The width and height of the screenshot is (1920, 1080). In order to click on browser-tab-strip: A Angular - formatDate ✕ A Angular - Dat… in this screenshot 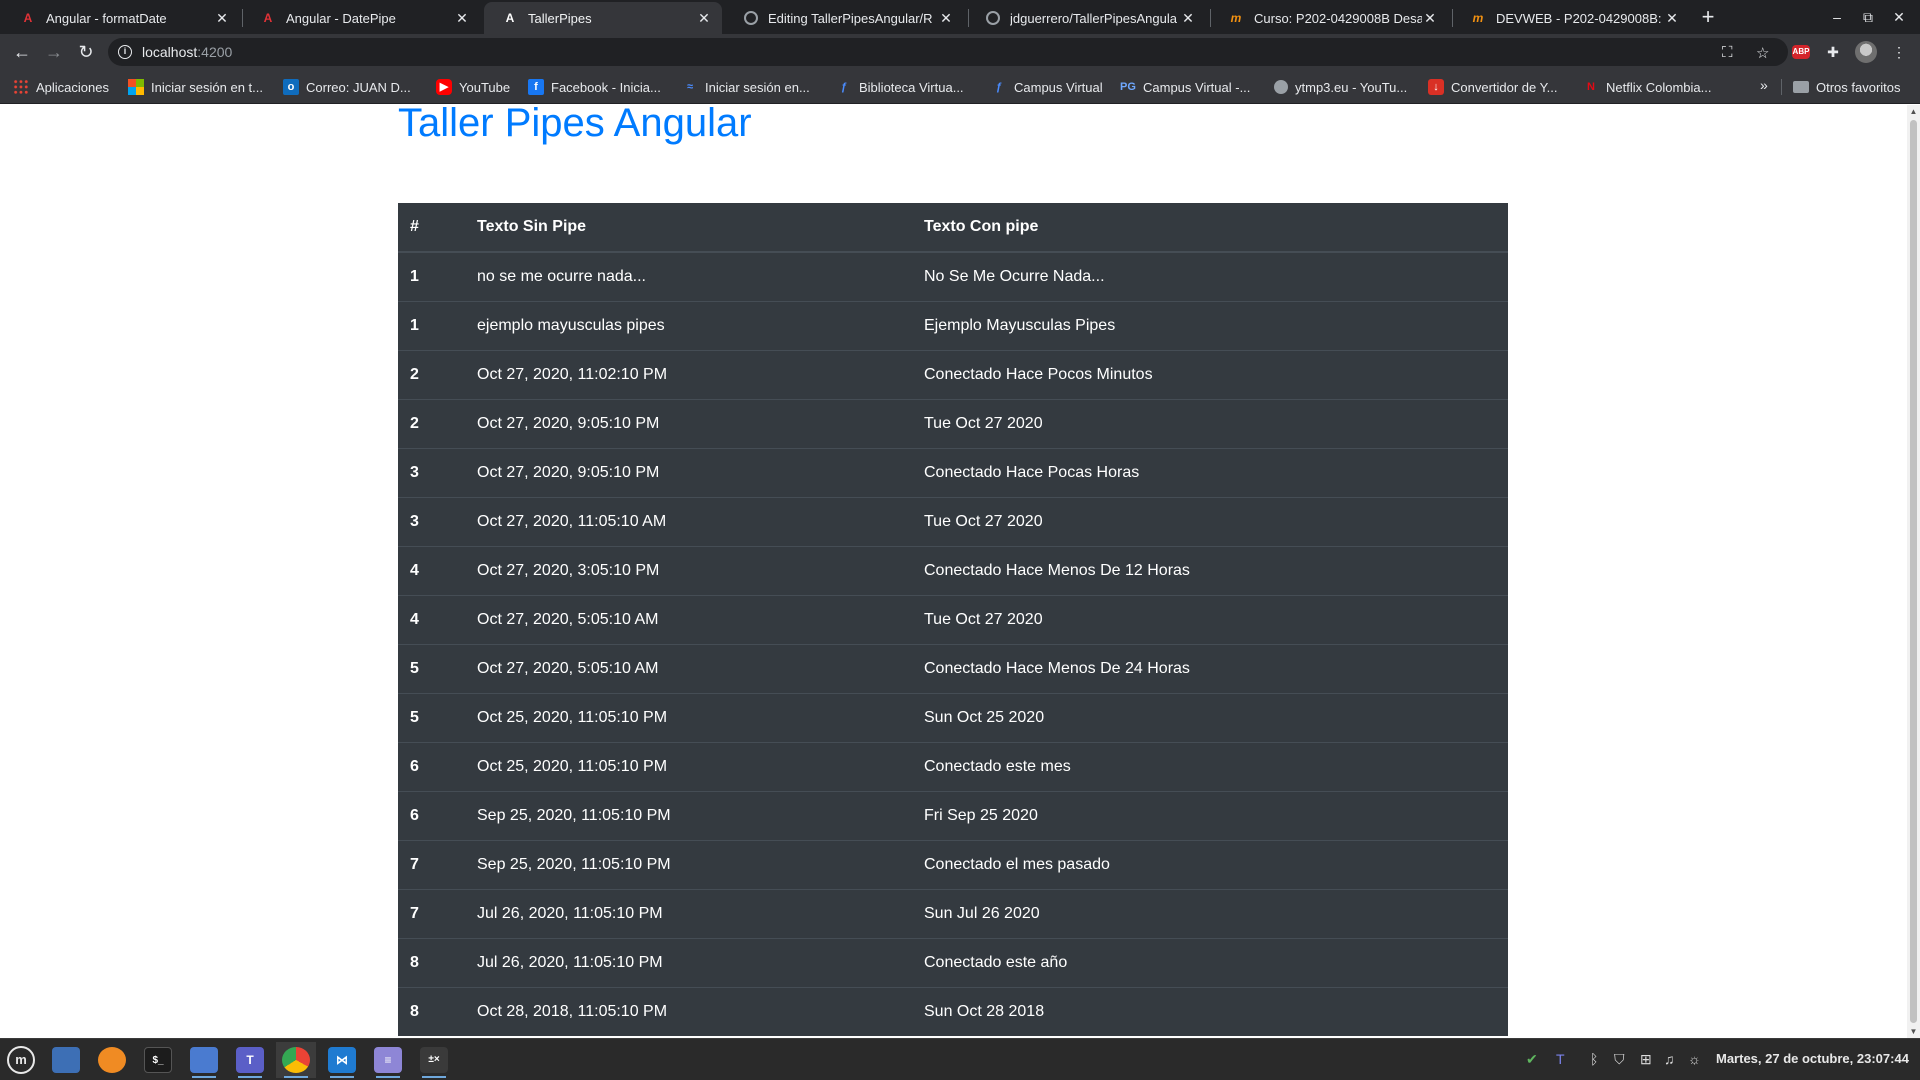, I will do `click(960, 17)`.